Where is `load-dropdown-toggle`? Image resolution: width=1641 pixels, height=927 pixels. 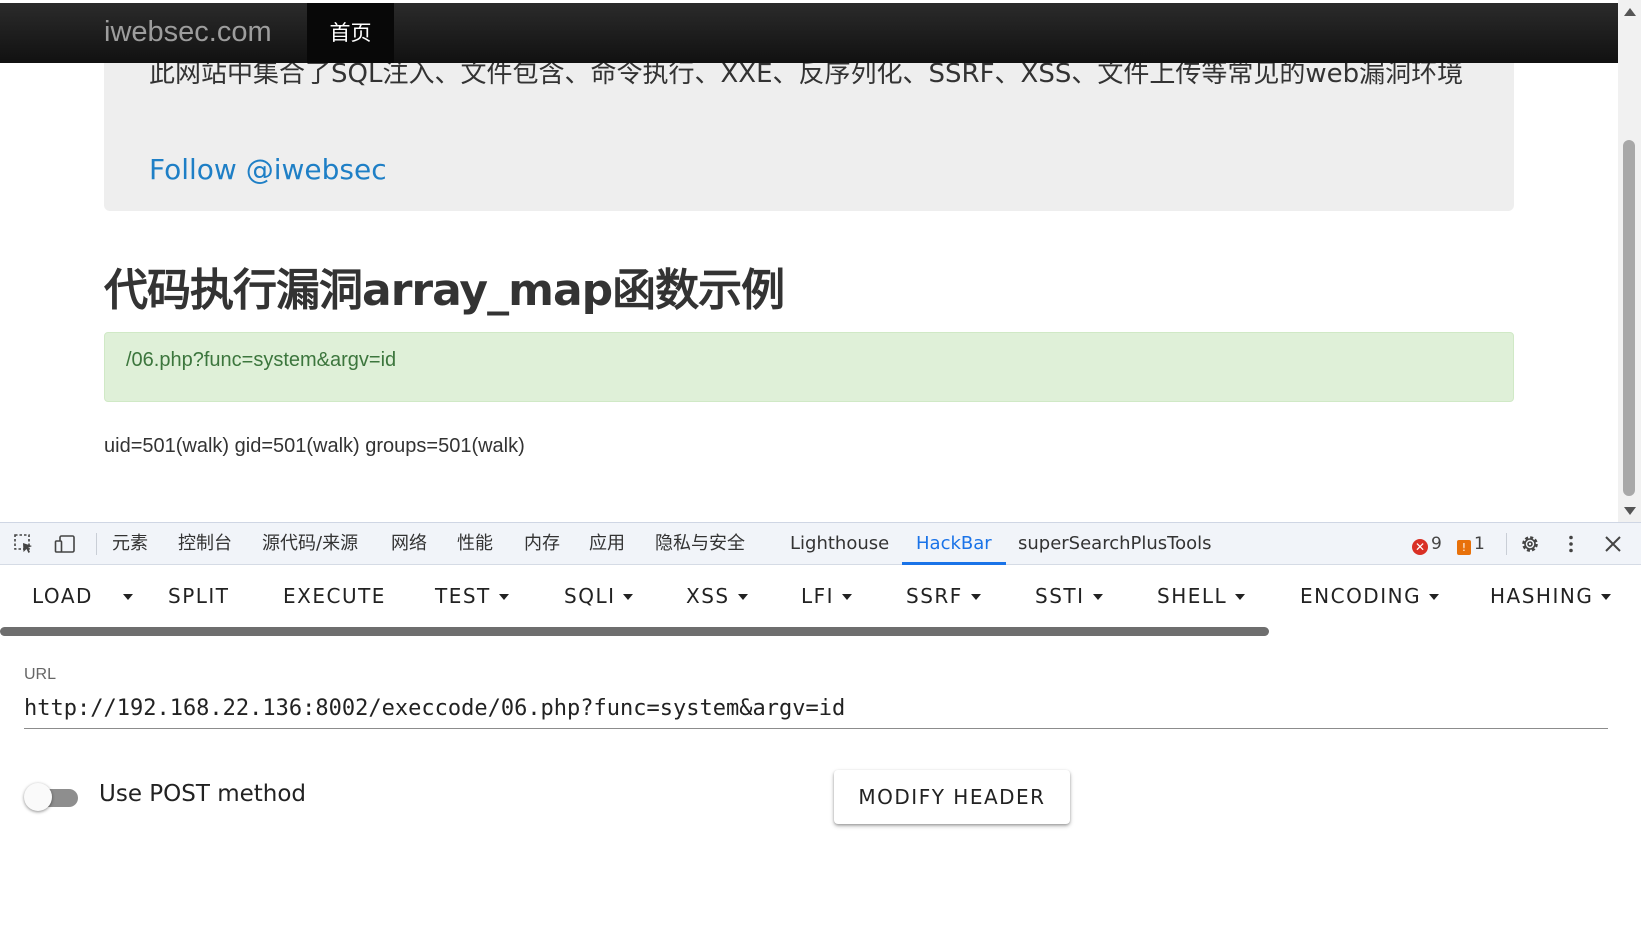 load-dropdown-toggle is located at coordinates (129, 596).